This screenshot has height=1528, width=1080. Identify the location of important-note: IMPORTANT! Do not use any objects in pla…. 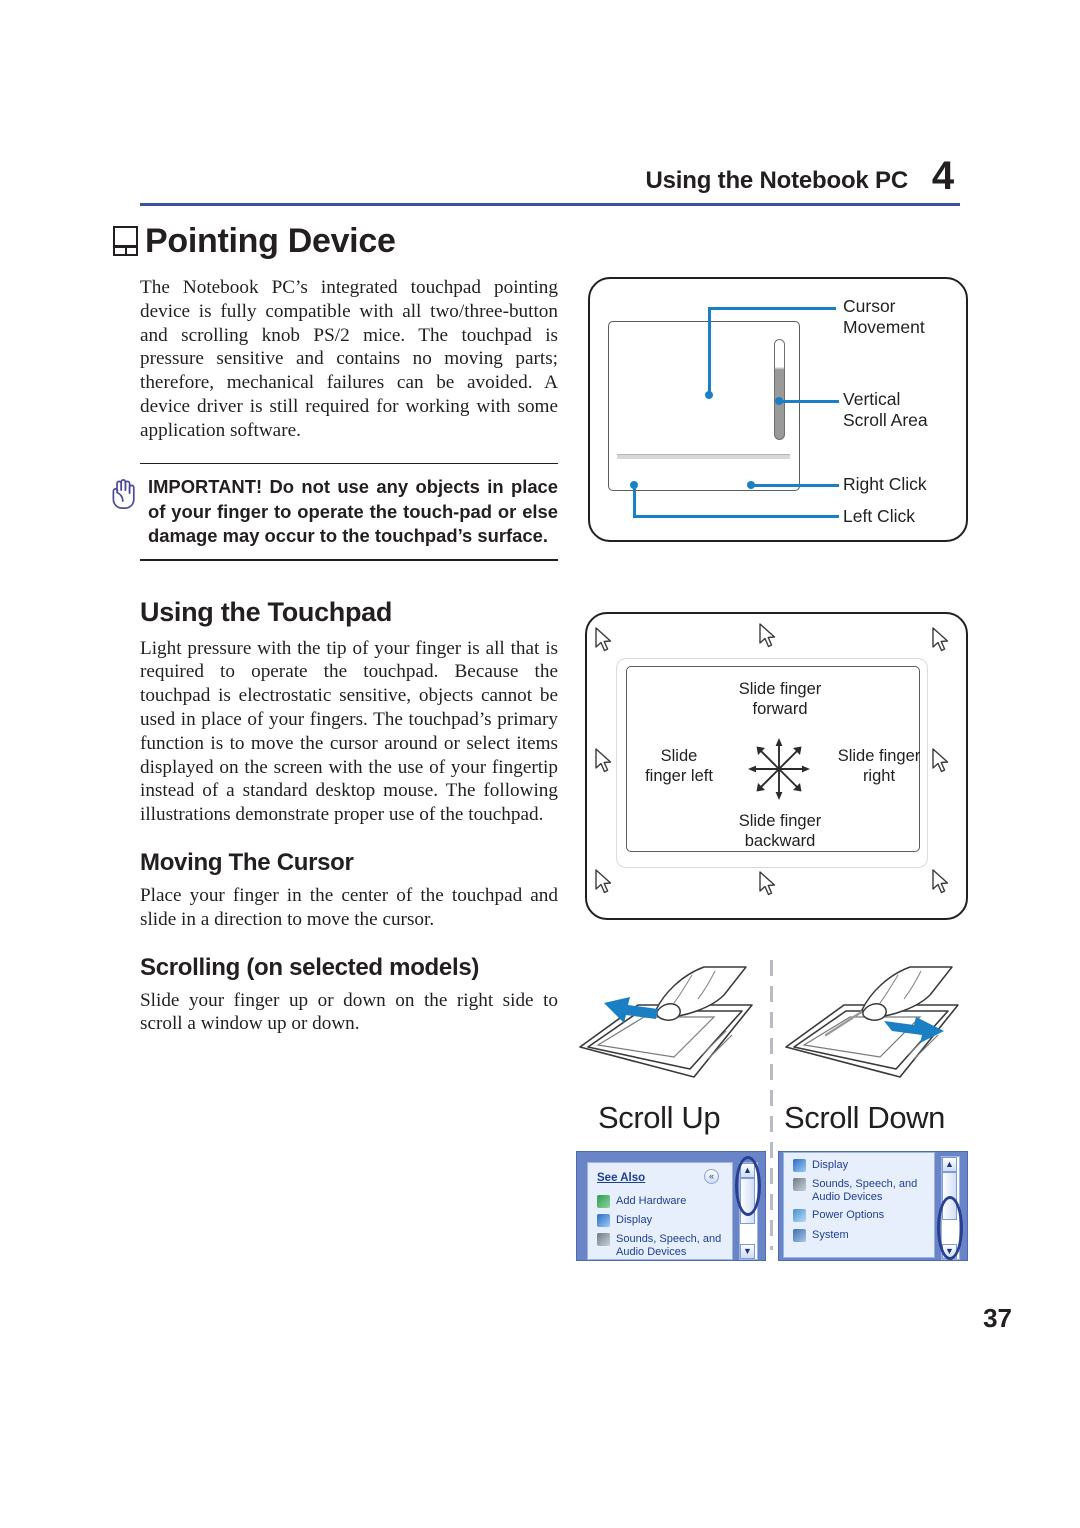
(335, 511).